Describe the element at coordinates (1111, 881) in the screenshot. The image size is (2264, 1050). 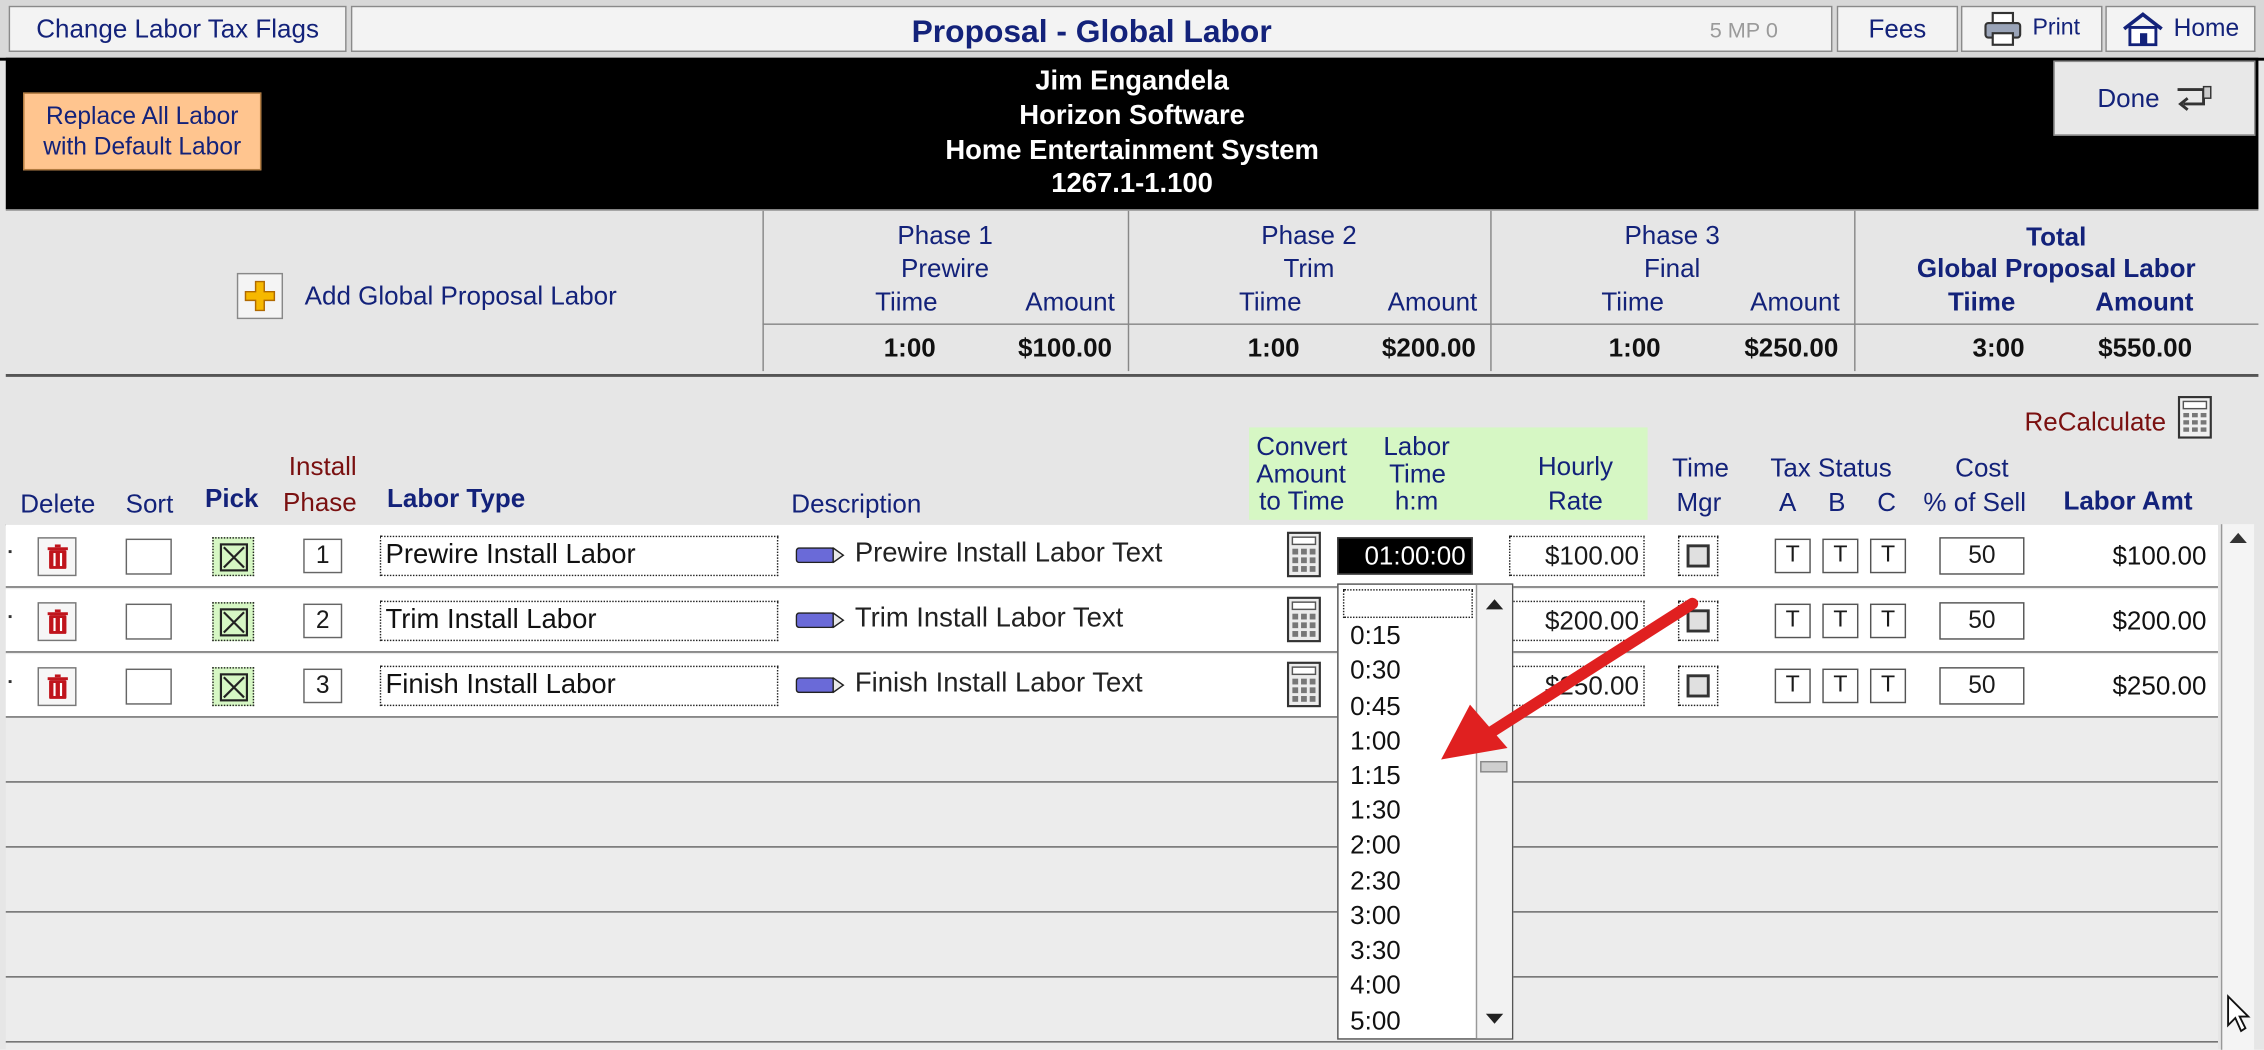
I see `empty-row` at that location.